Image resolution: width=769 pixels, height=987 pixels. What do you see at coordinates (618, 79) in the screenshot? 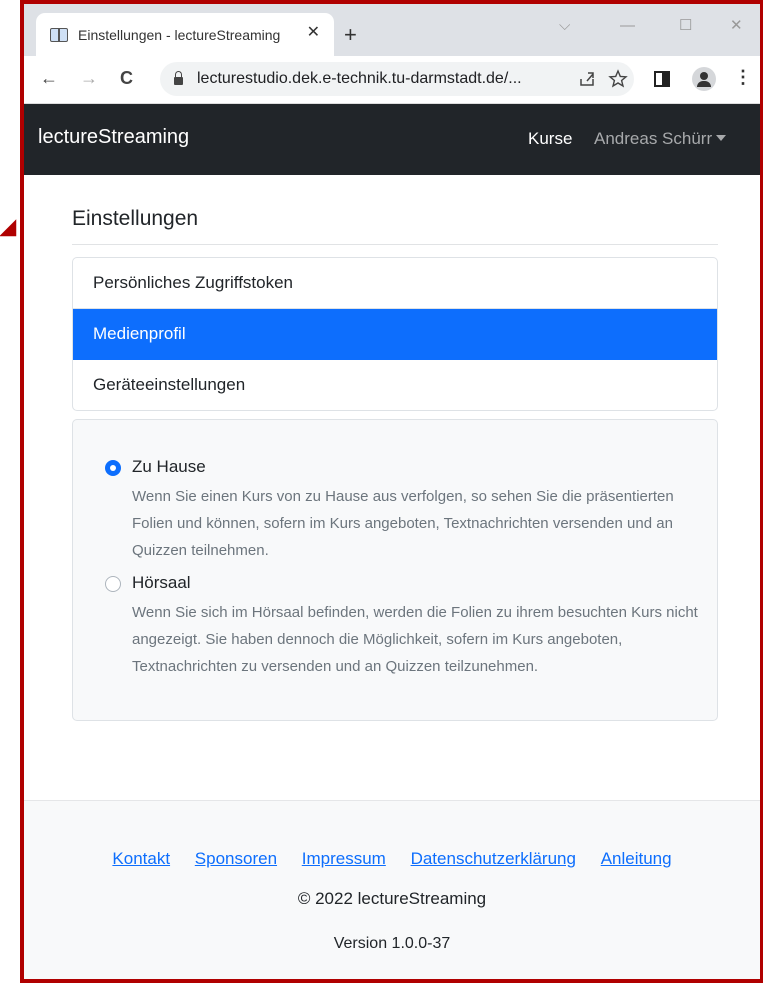
I see `star-icon` at bounding box center [618, 79].